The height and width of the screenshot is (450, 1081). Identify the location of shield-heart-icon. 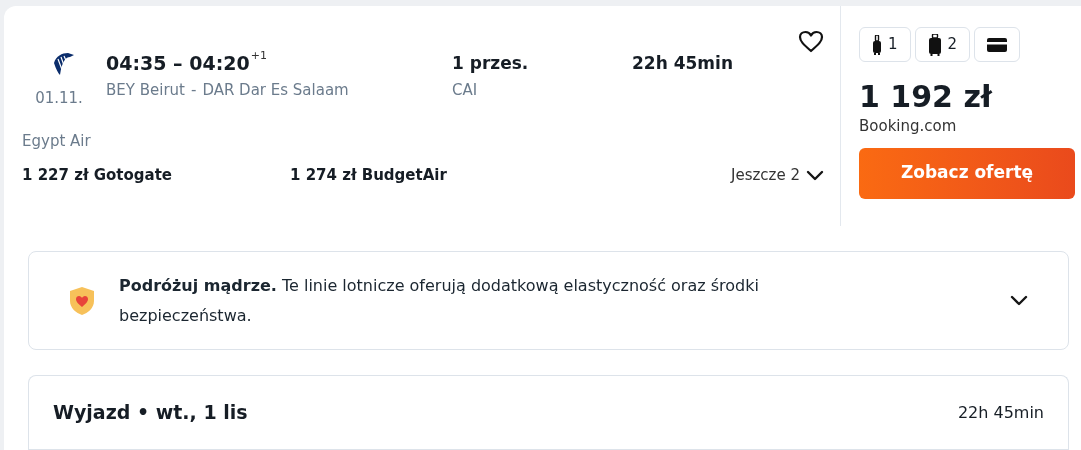
(82, 300).